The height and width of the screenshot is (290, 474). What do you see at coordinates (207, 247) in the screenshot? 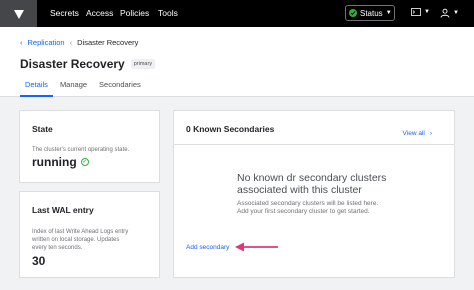
I see `add-secondary-link: Add secondary` at bounding box center [207, 247].